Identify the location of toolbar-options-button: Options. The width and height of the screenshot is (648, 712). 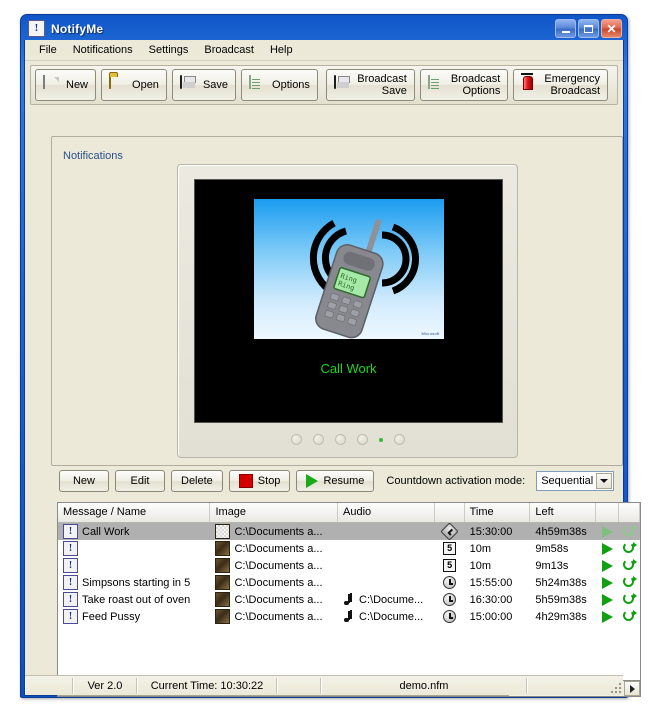
(279, 85).